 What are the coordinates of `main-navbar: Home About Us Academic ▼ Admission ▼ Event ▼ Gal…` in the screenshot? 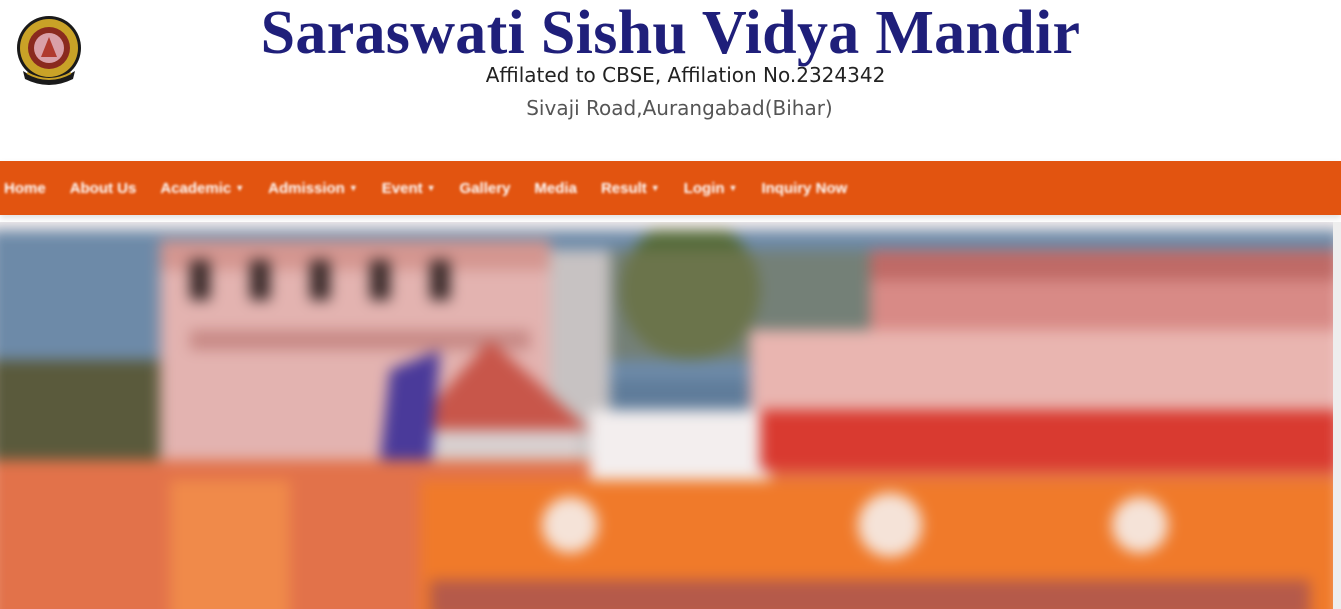 It's located at (670, 188).